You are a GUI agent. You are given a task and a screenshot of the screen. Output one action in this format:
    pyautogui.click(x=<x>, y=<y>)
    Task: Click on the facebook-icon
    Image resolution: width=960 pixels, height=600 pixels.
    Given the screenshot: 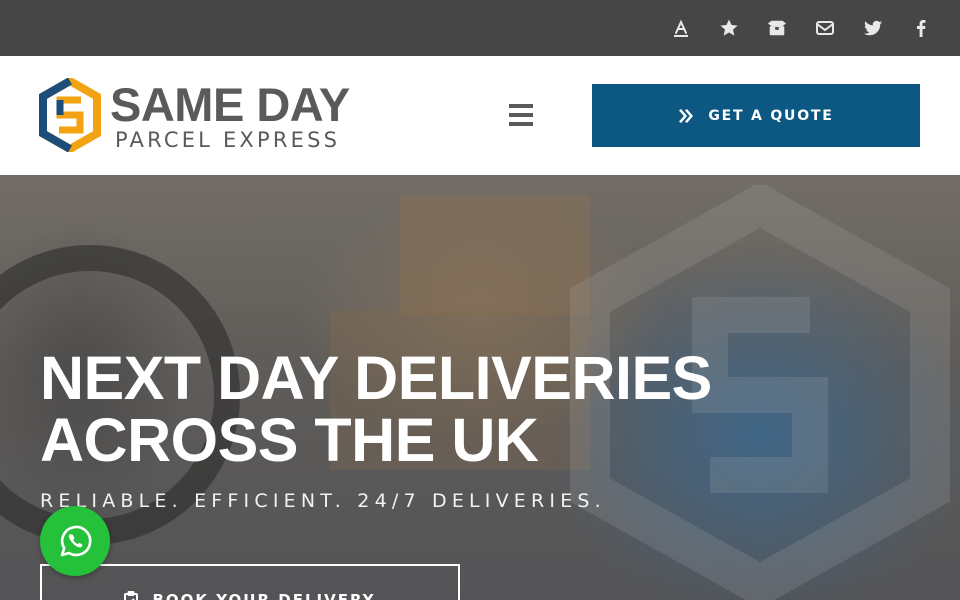 What is the action you would take?
    pyautogui.click(x=921, y=28)
    